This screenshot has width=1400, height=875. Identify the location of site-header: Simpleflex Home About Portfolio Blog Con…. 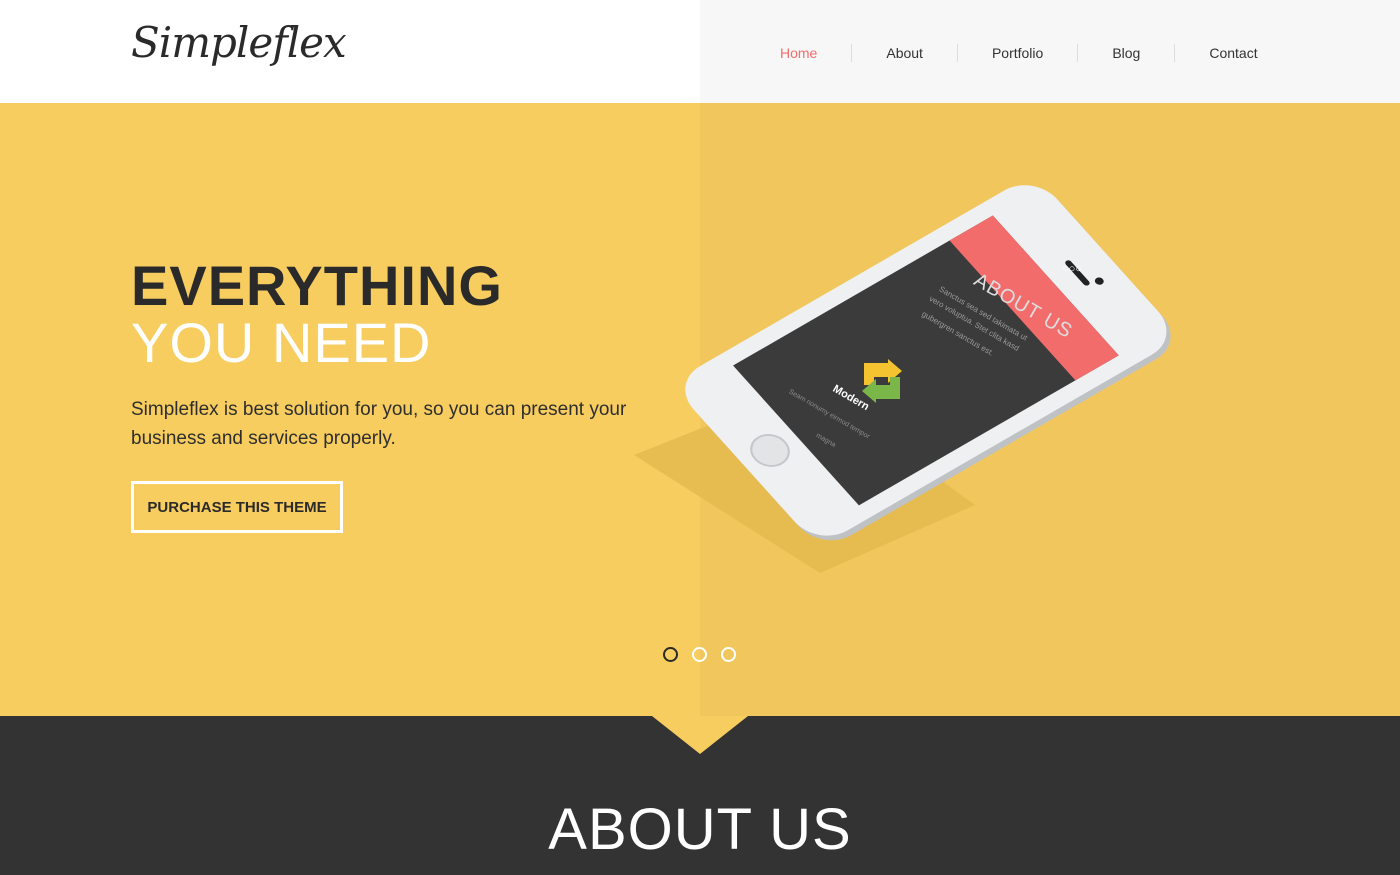
(700, 51).